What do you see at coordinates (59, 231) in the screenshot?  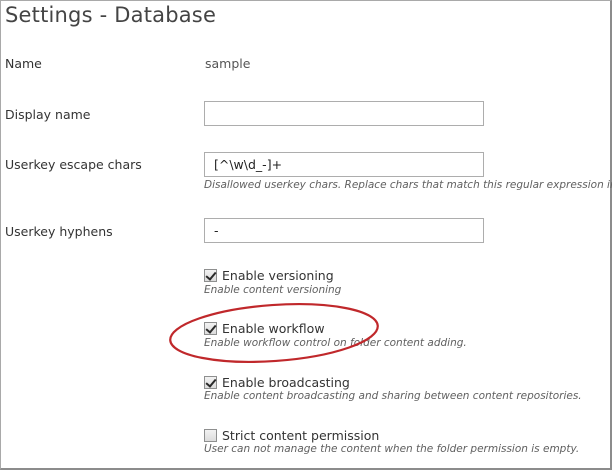 I see `userkey-hyphens-label: Userkey hyphens` at bounding box center [59, 231].